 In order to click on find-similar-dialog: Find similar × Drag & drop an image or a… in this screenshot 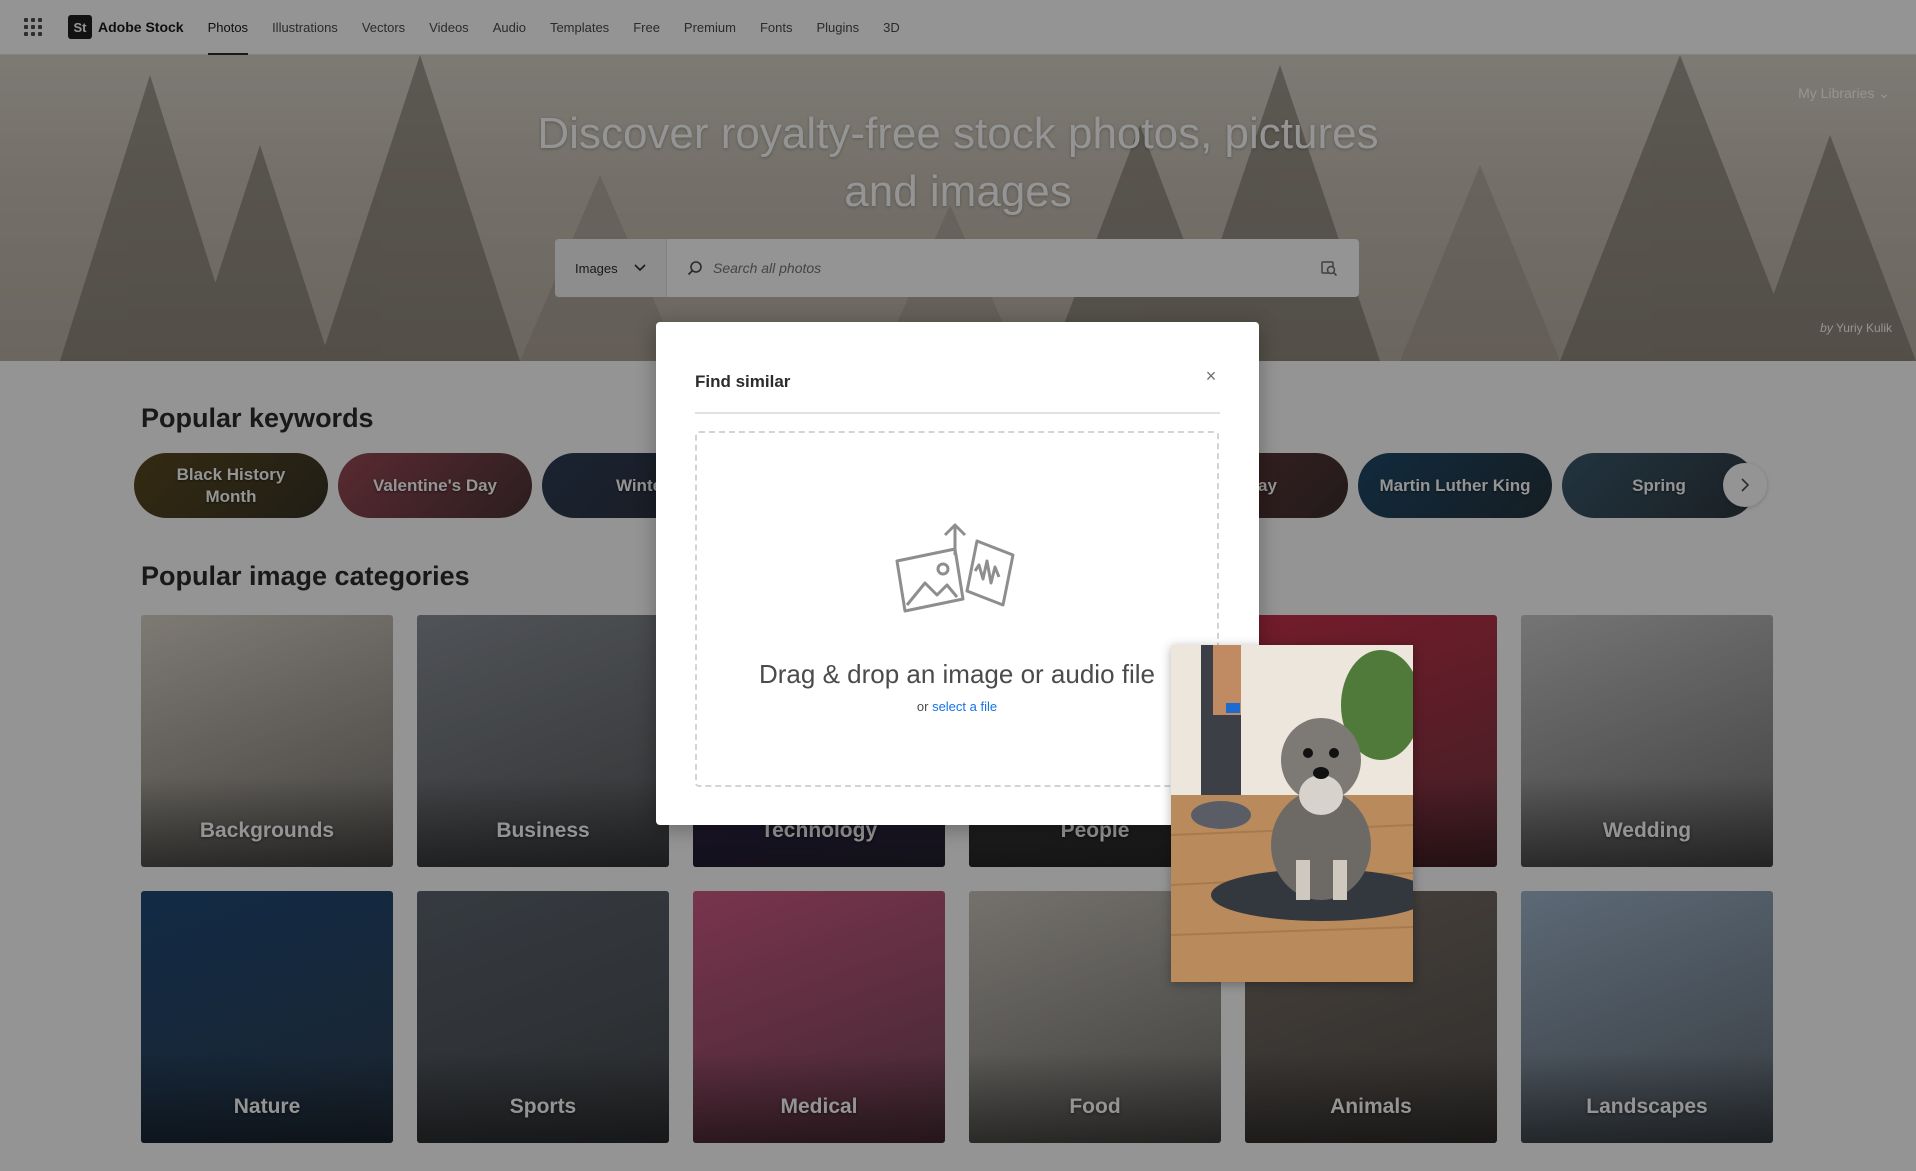, I will do `click(957, 573)`.